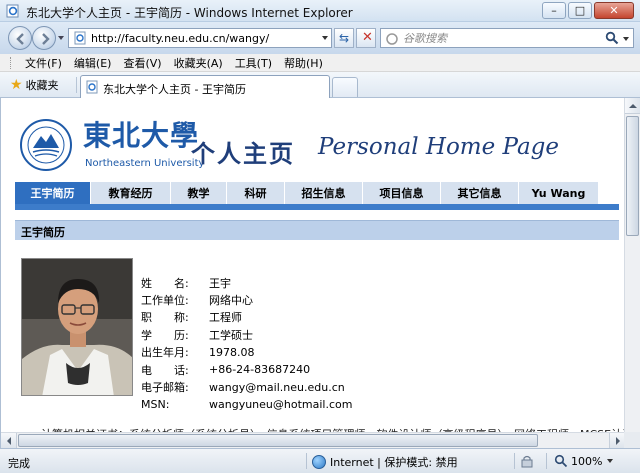  What do you see at coordinates (145, 163) in the screenshot?
I see `university-english-name: Northeastern University` at bounding box center [145, 163].